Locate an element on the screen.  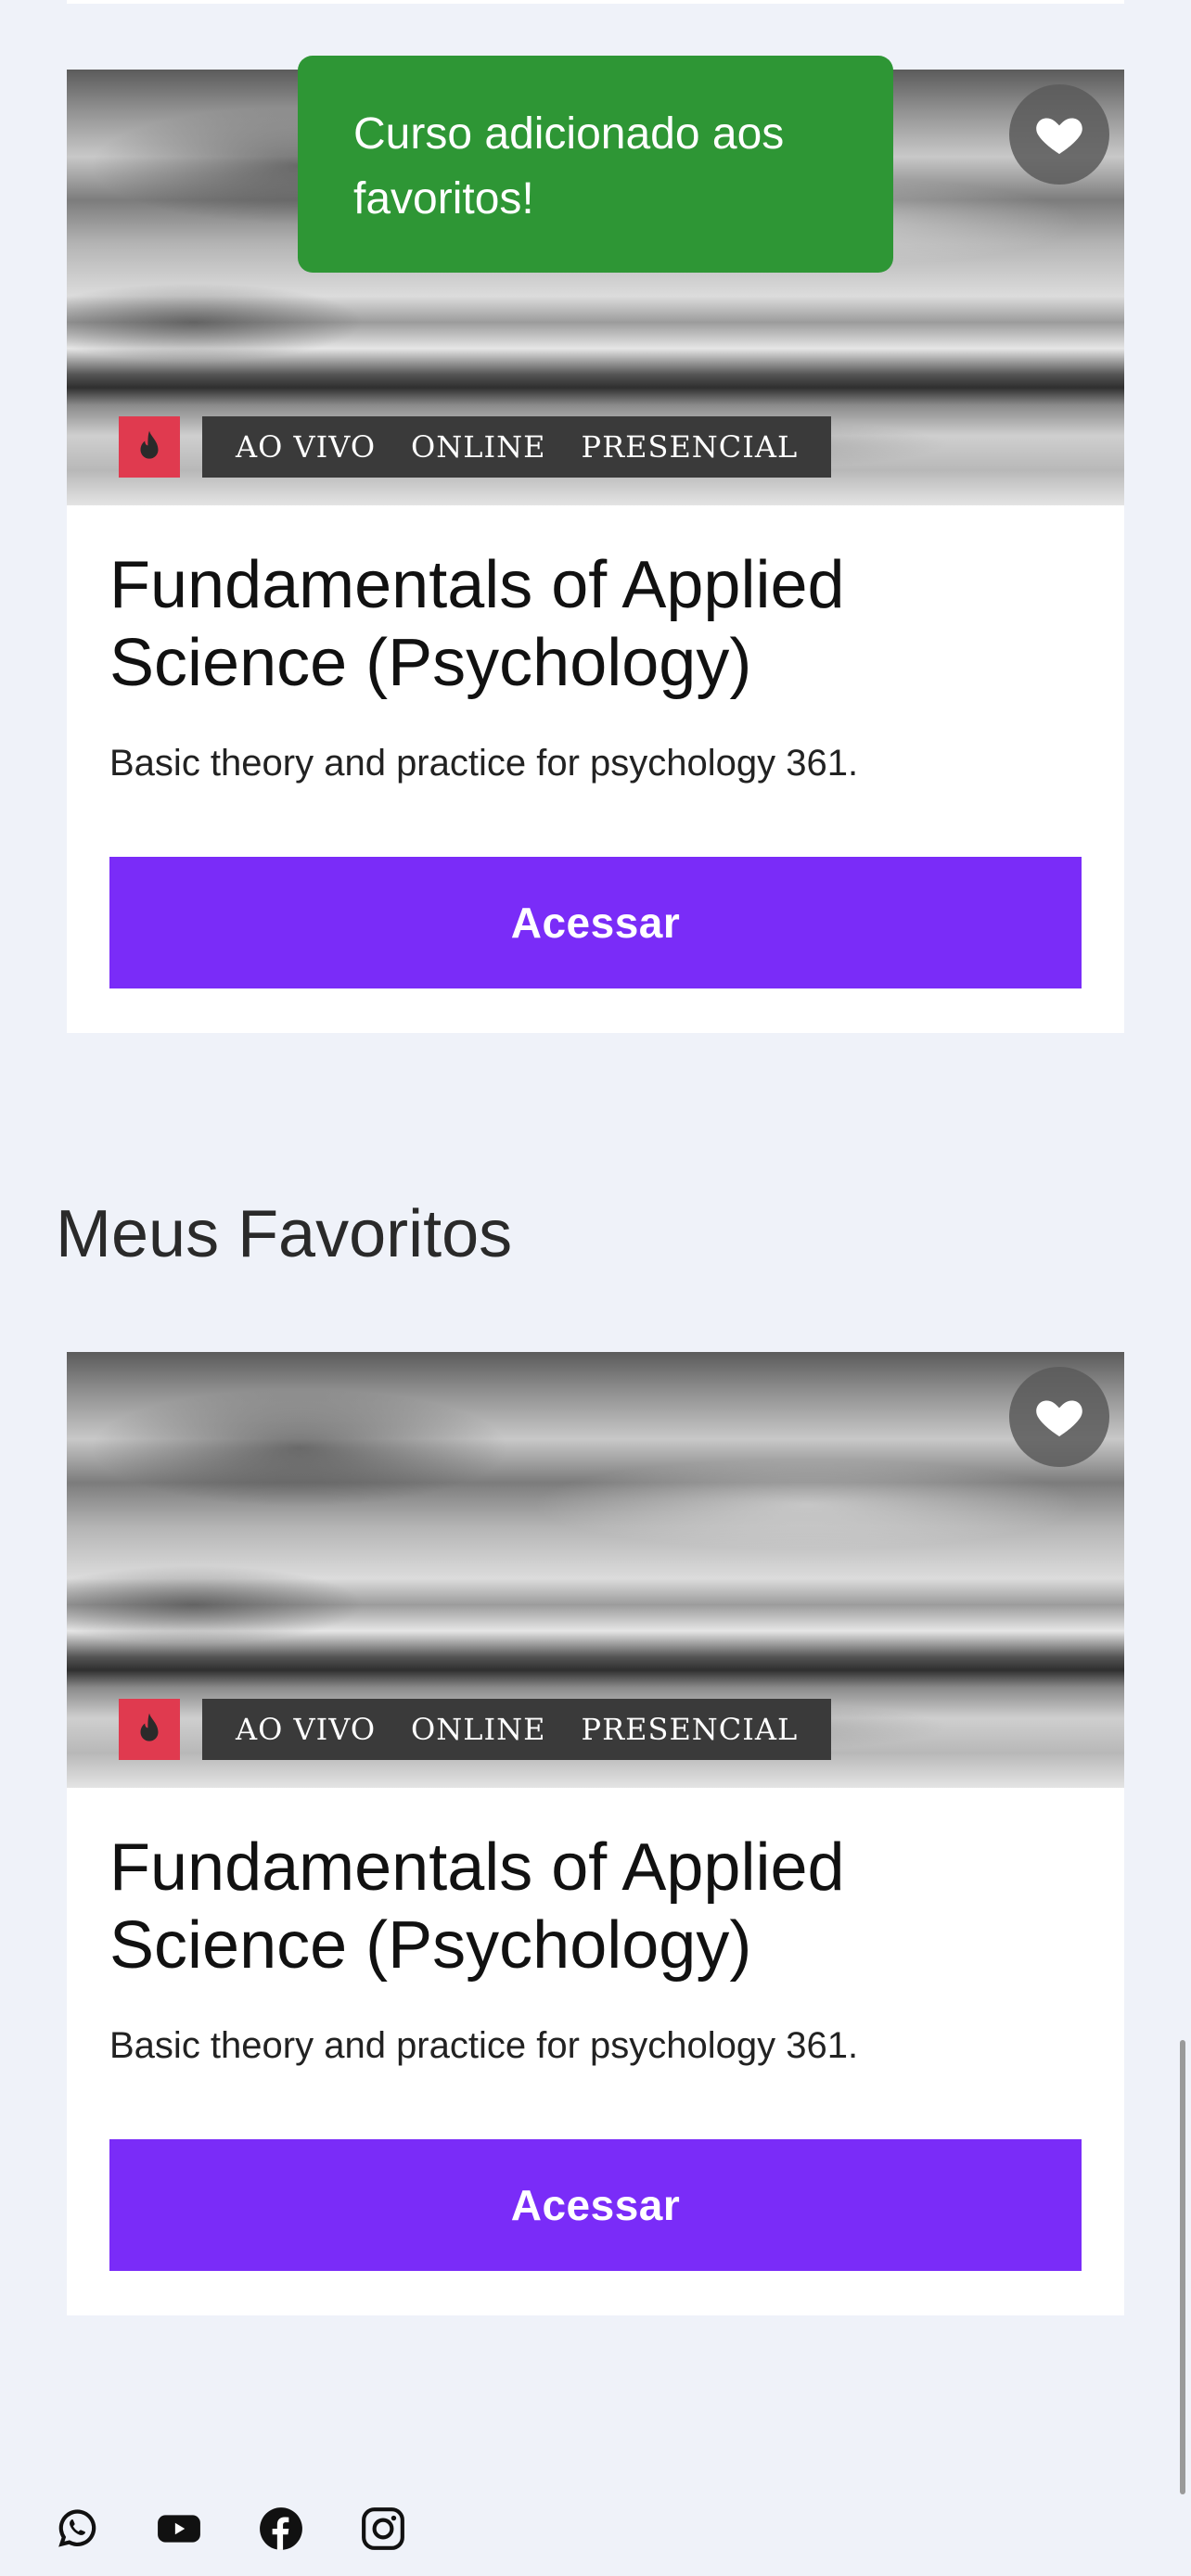
toast-notification: Curso adicionado aos favoritos! is located at coordinates (595, 165).